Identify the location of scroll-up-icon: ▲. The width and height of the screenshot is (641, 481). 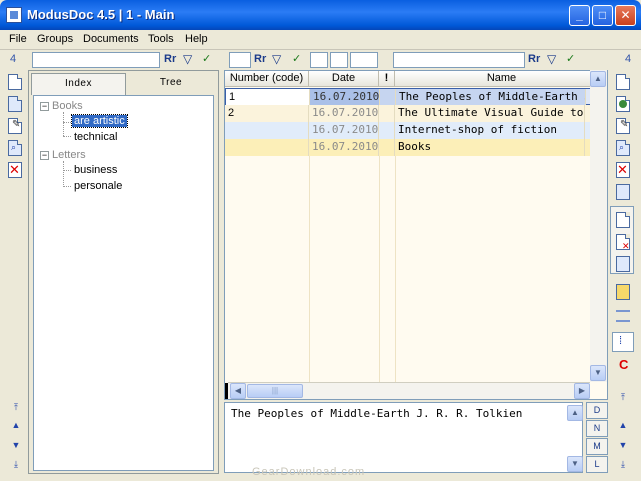
(598, 79).